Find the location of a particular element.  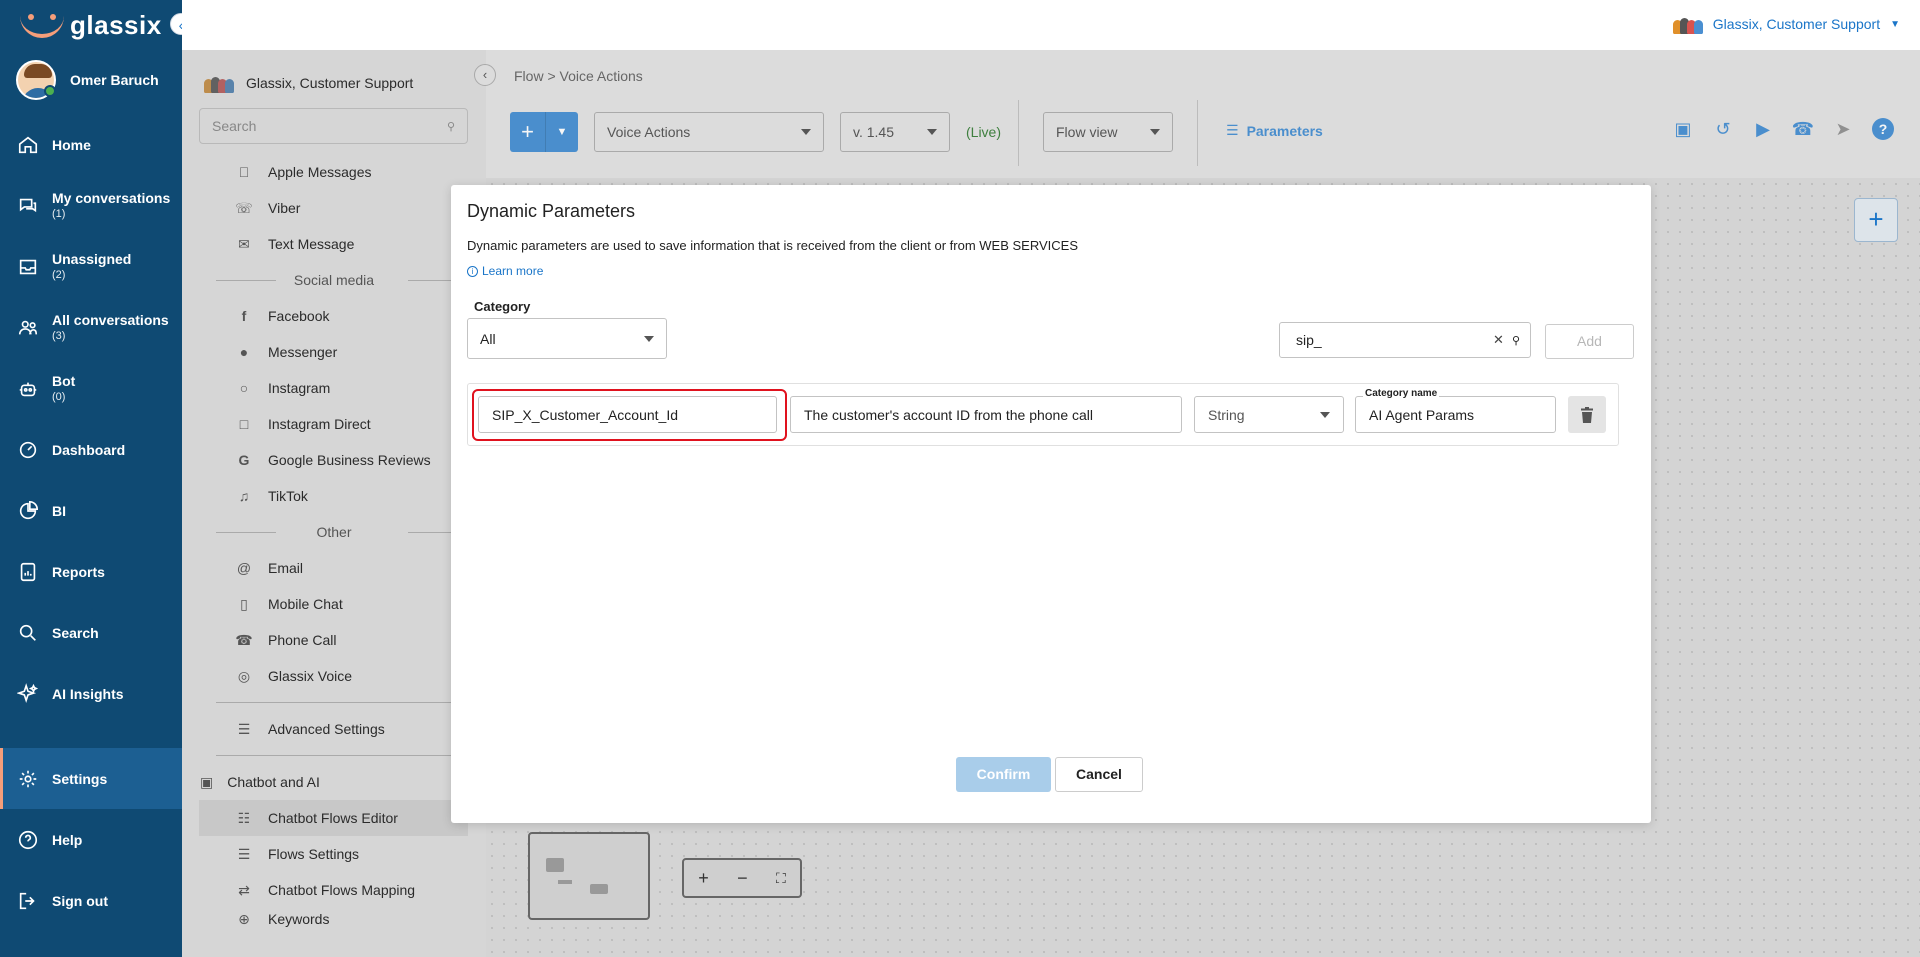

signout-icon is located at coordinates (28, 901).